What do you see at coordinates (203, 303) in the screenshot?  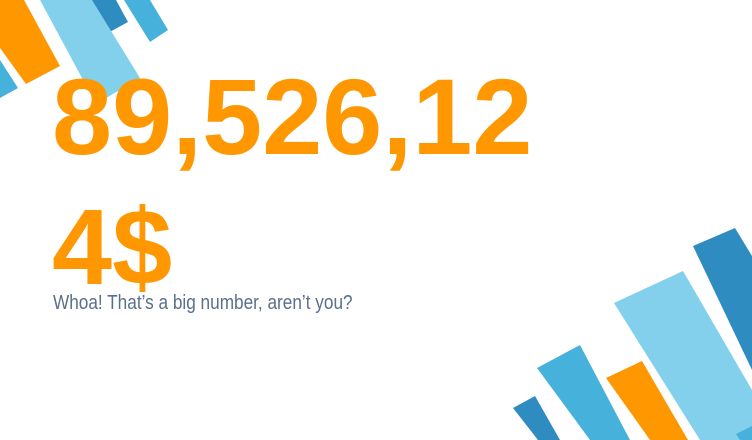 I see `subtitle: Whoa! That’s a big number, aren’t you?` at bounding box center [203, 303].